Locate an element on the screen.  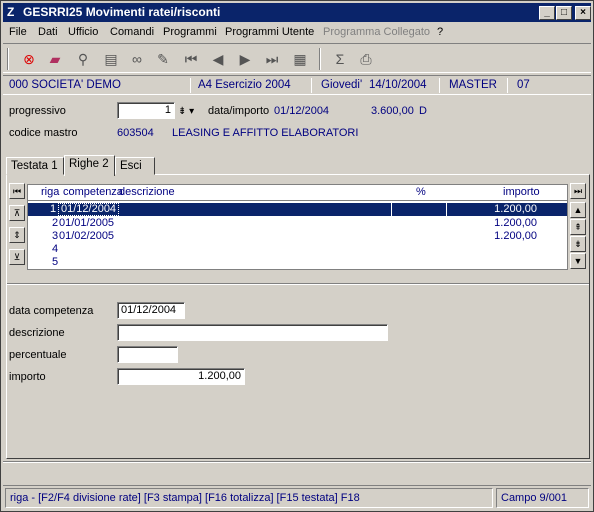
last-record-icon: ⏭ is located at coordinates (272, 59).